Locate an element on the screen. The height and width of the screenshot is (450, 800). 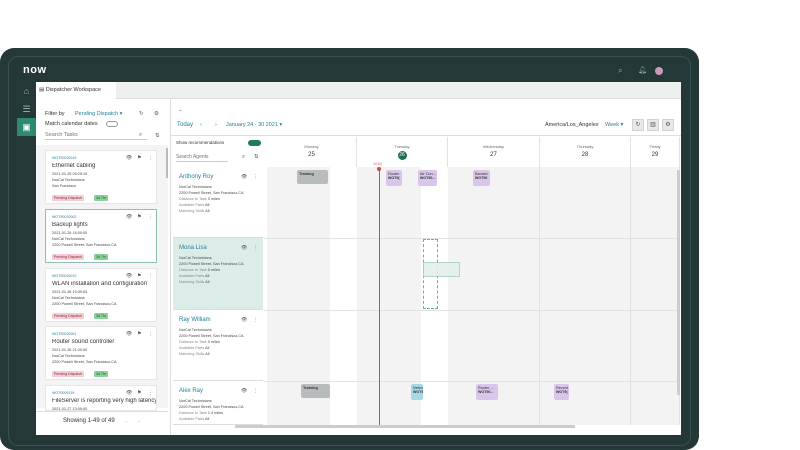
prev-page-button: ← is located at coordinates (127, 421).